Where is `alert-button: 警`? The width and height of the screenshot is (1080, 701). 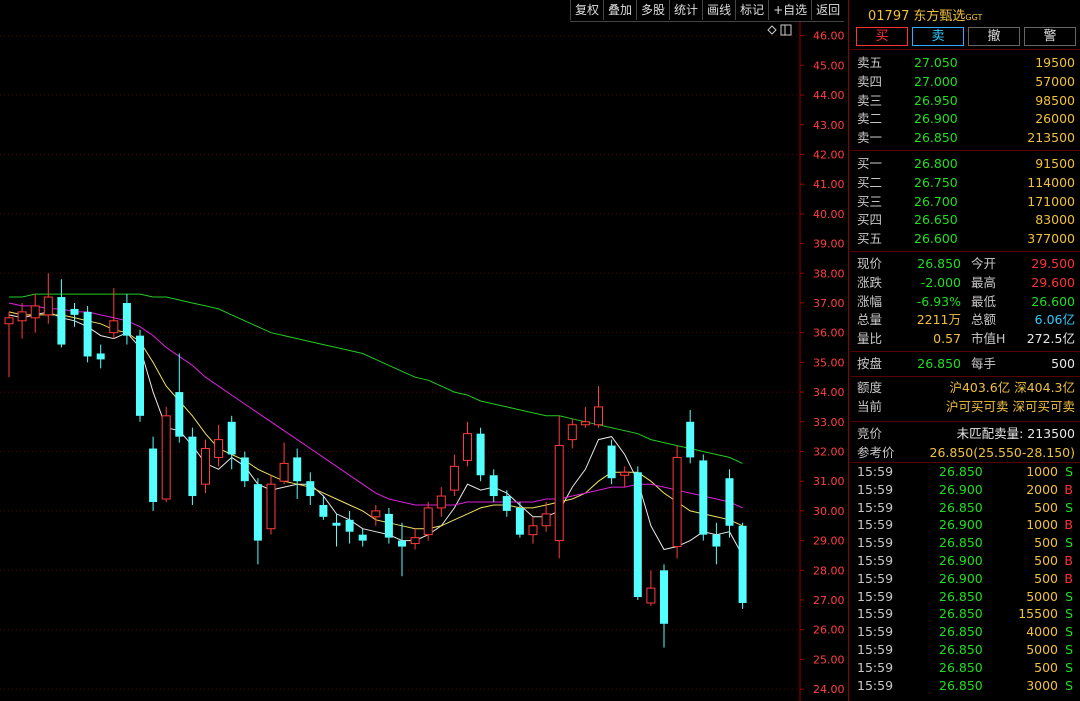 alert-button: 警 is located at coordinates (1050, 36).